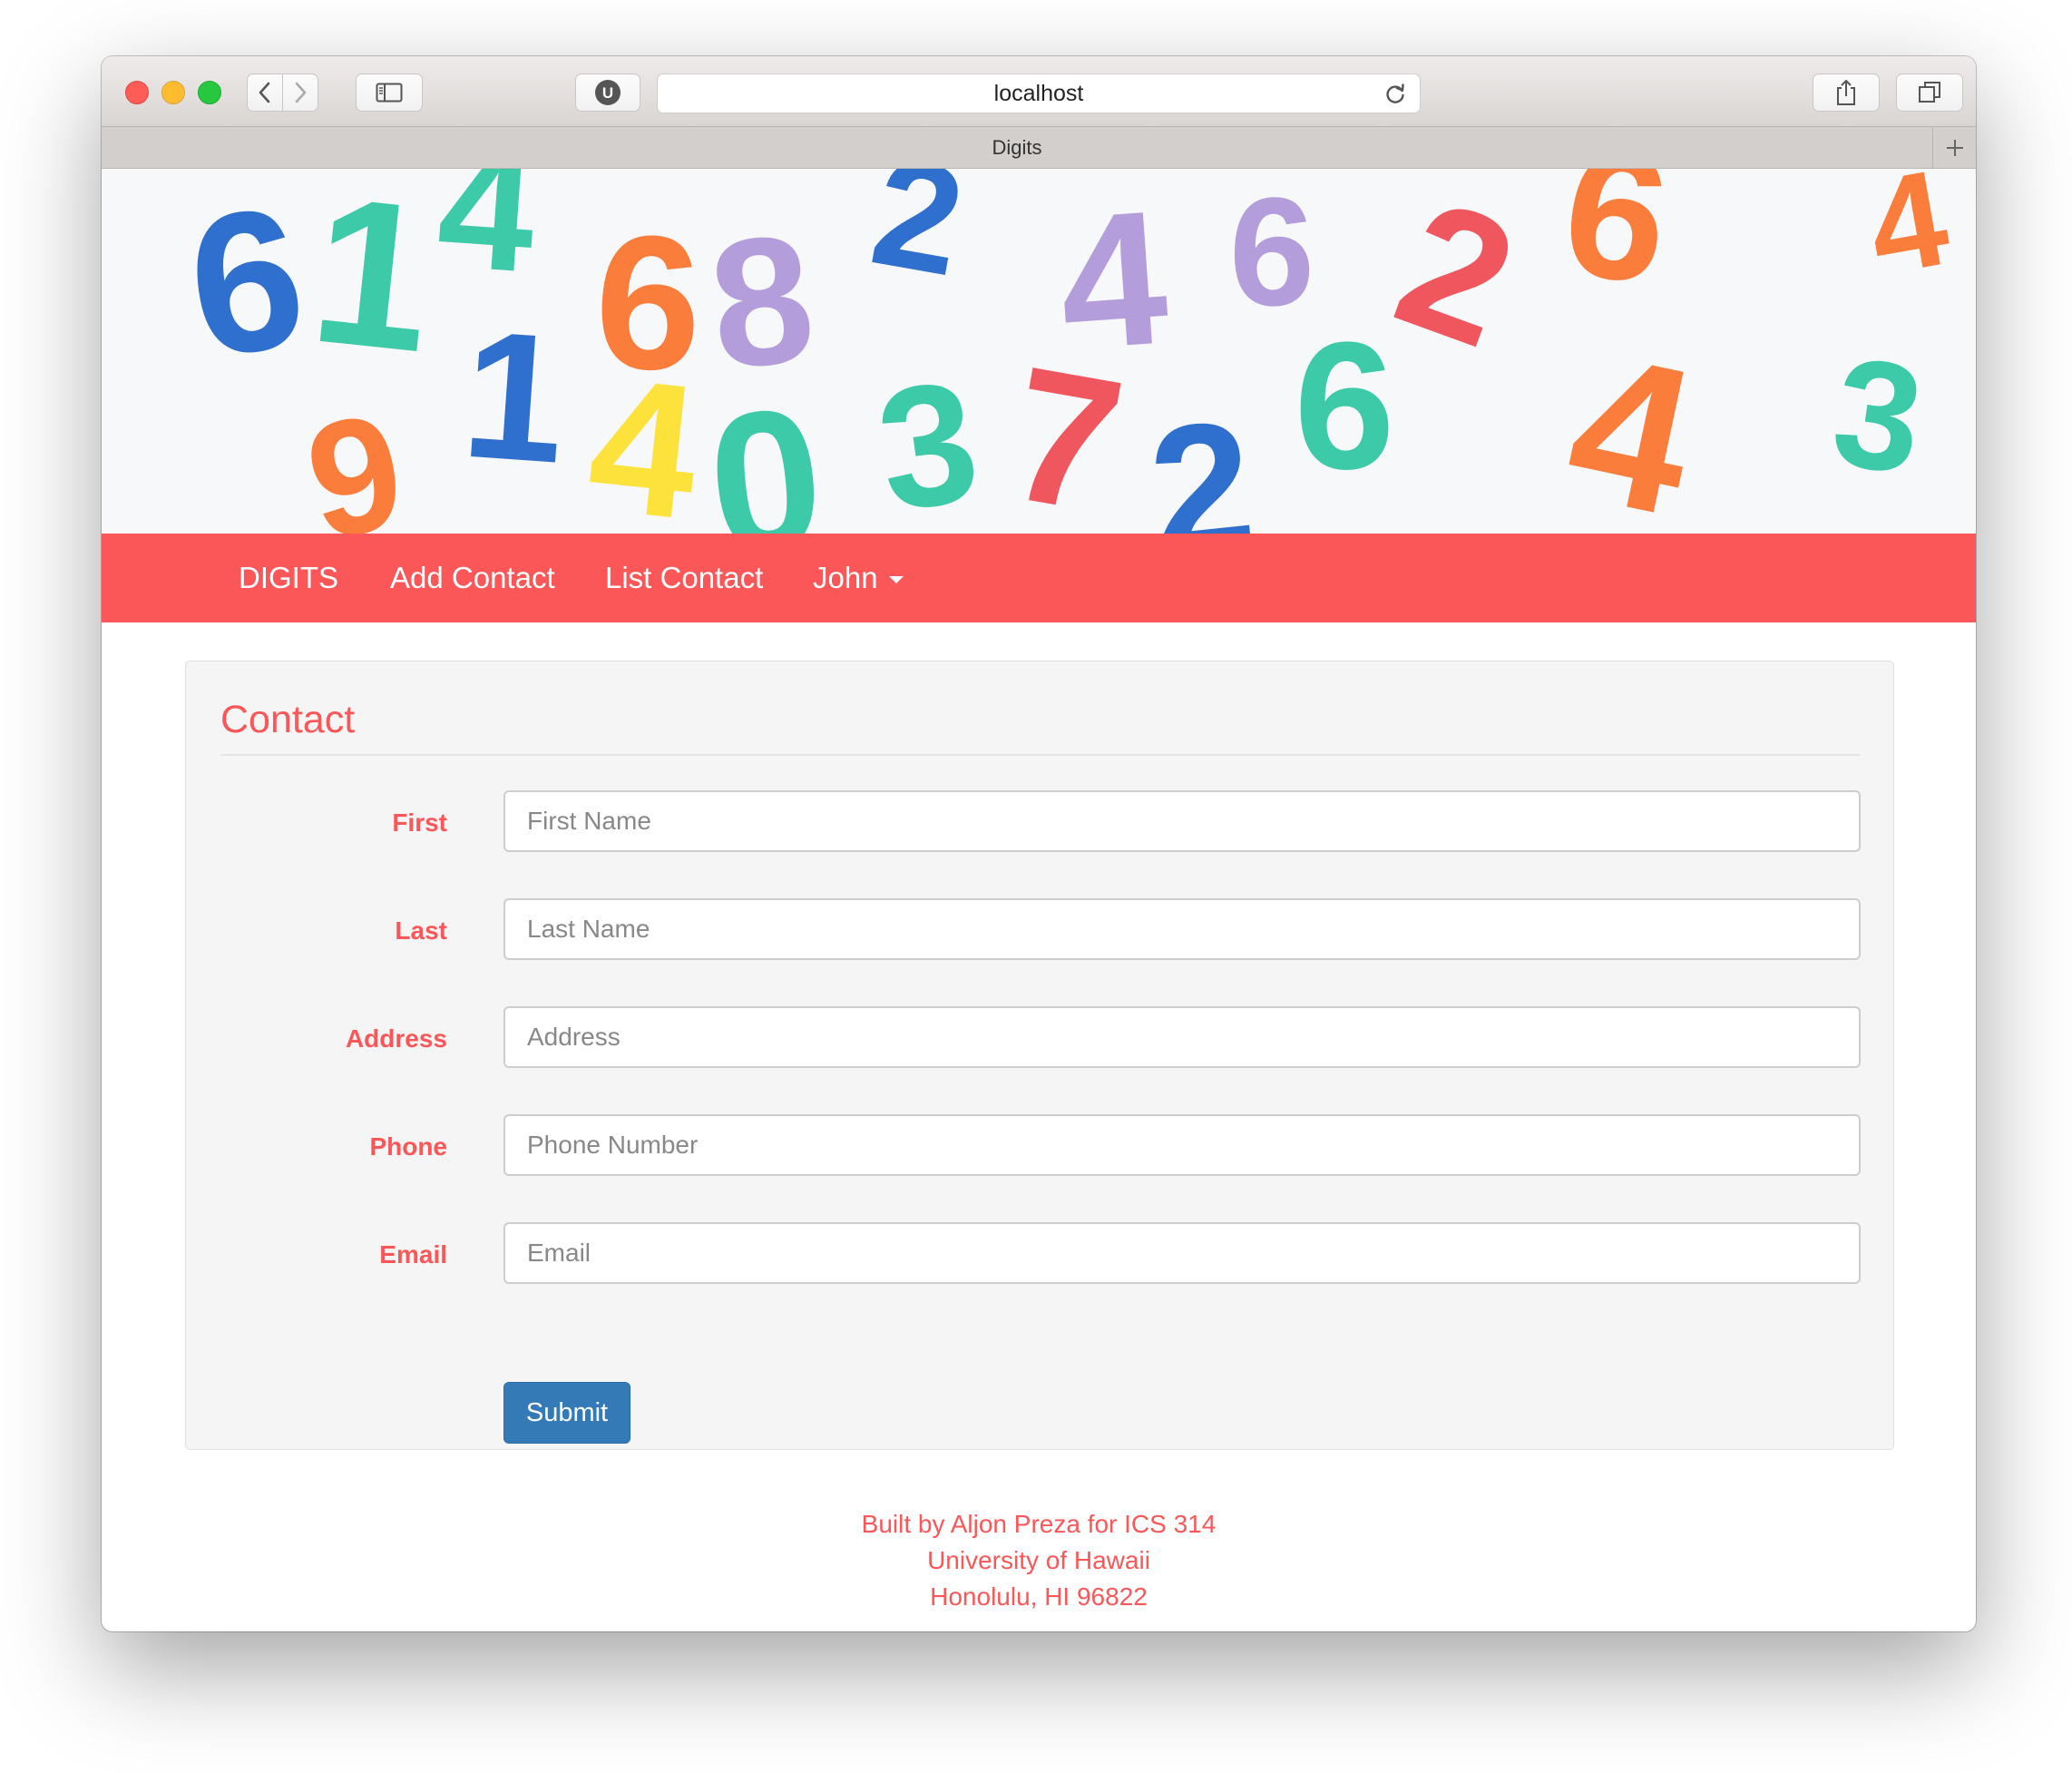 The width and height of the screenshot is (2072, 1773). Describe the element at coordinates (1039, 578) in the screenshot. I see `navbar: DIGITS Add Contact List Contact John` at that location.